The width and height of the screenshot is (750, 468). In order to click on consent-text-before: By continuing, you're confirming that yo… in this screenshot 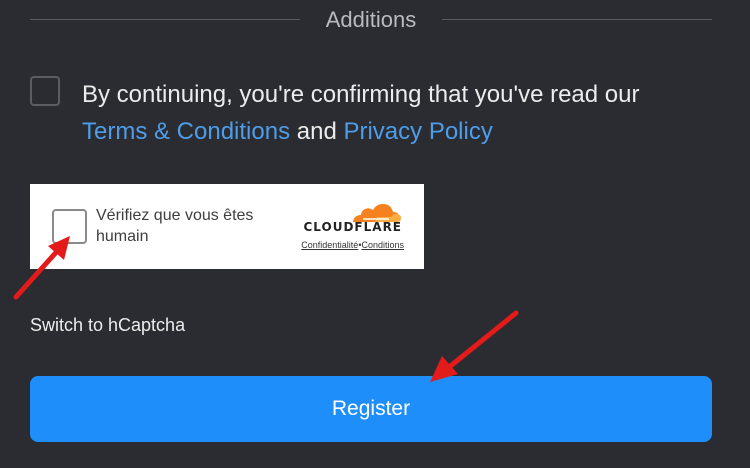, I will do `click(361, 94)`.